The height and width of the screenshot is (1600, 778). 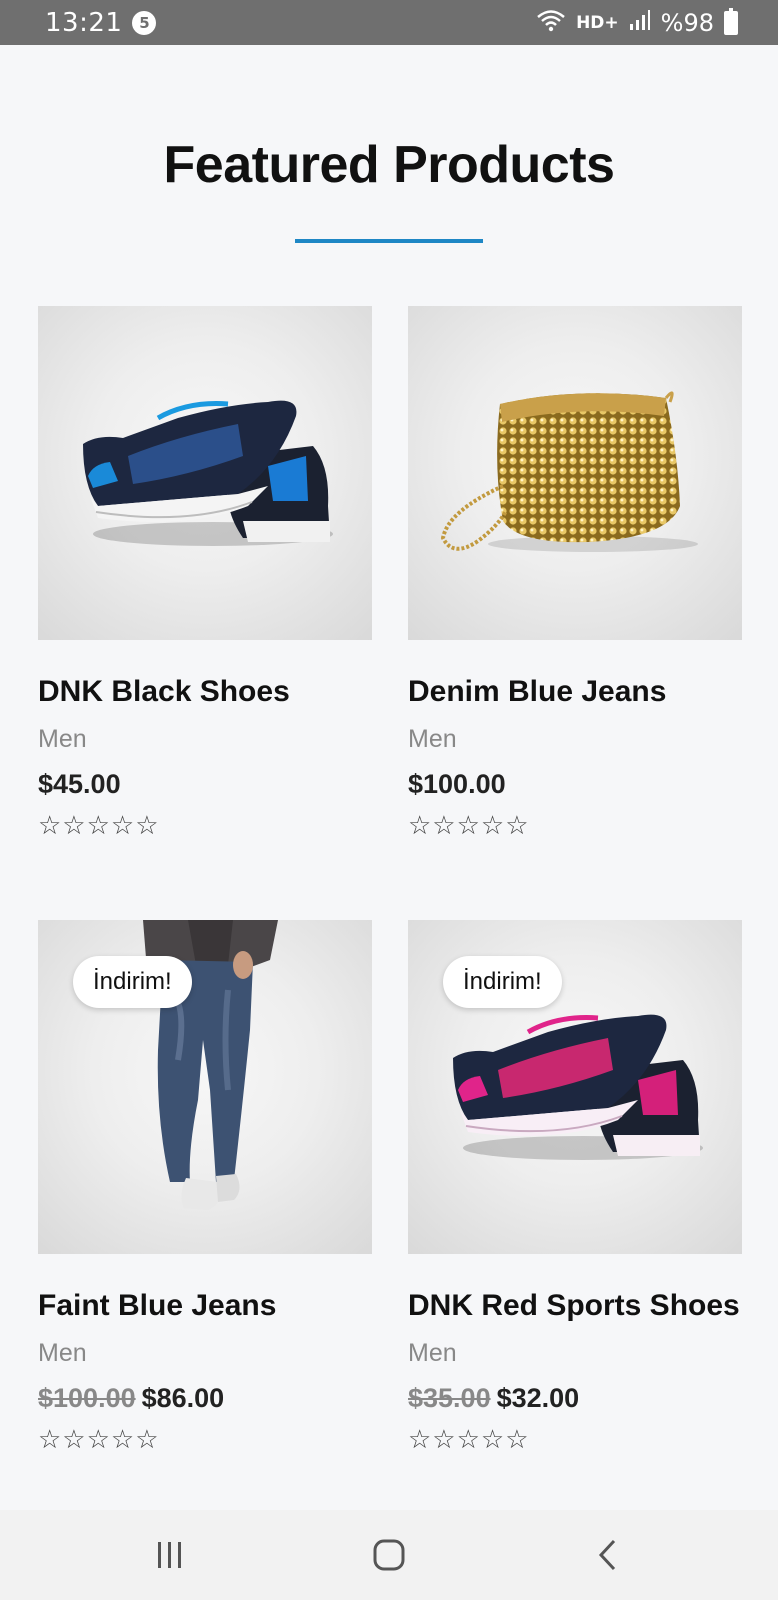 What do you see at coordinates (208, 473) in the screenshot?
I see `blue-black-sneakers-image` at bounding box center [208, 473].